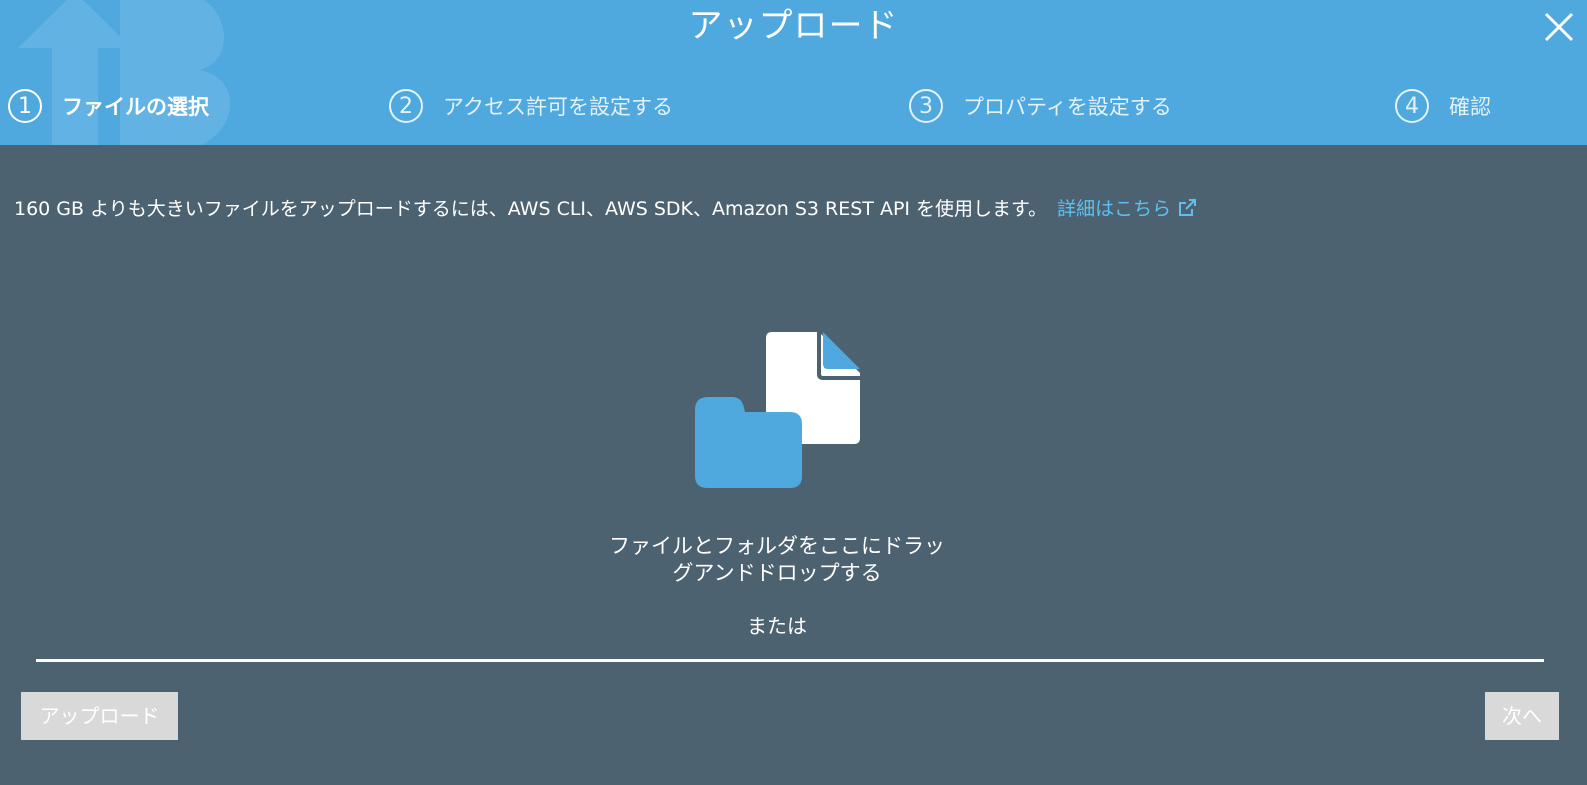 The height and width of the screenshot is (785, 1587). I want to click on step-label-set-permissions: アクセス許可を設定する, so click(558, 107).